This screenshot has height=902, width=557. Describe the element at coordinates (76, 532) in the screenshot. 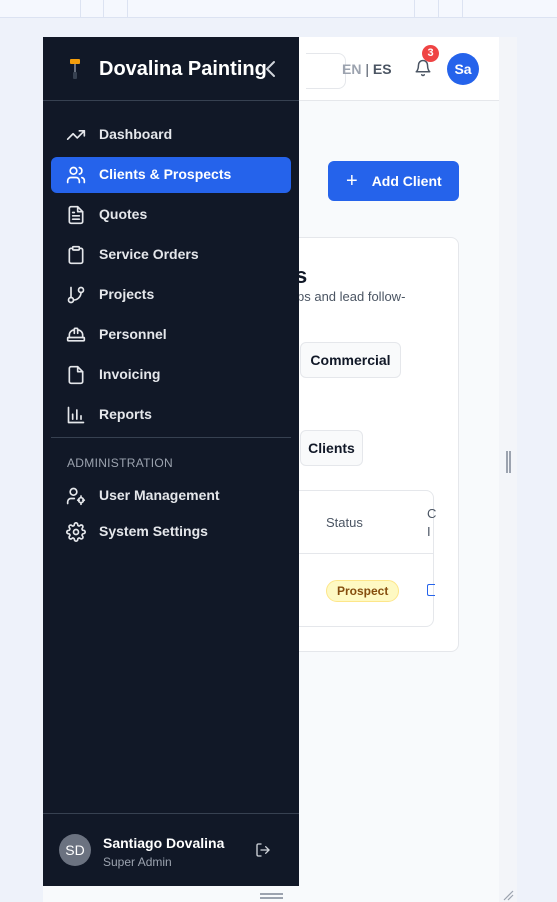

I see `gear-icon` at that location.